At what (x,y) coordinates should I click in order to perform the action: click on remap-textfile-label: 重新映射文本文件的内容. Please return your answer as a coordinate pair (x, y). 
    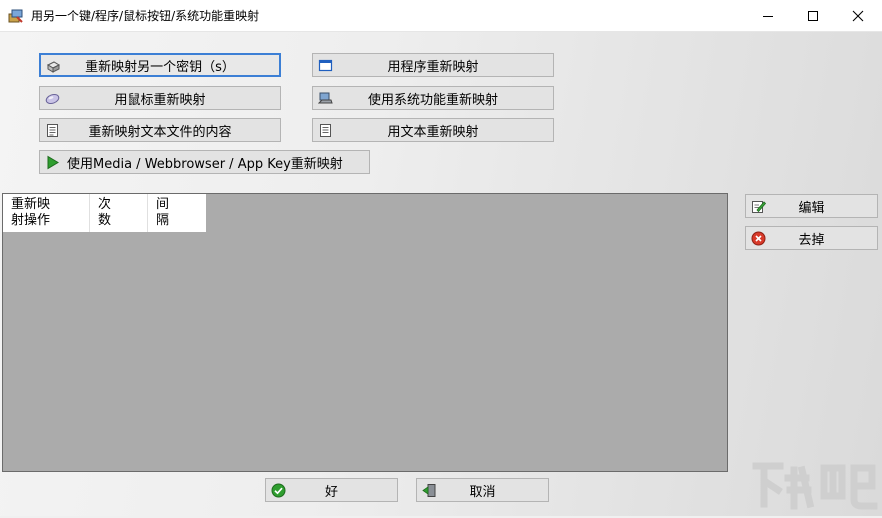
    Looking at the image, I should click on (160, 132).